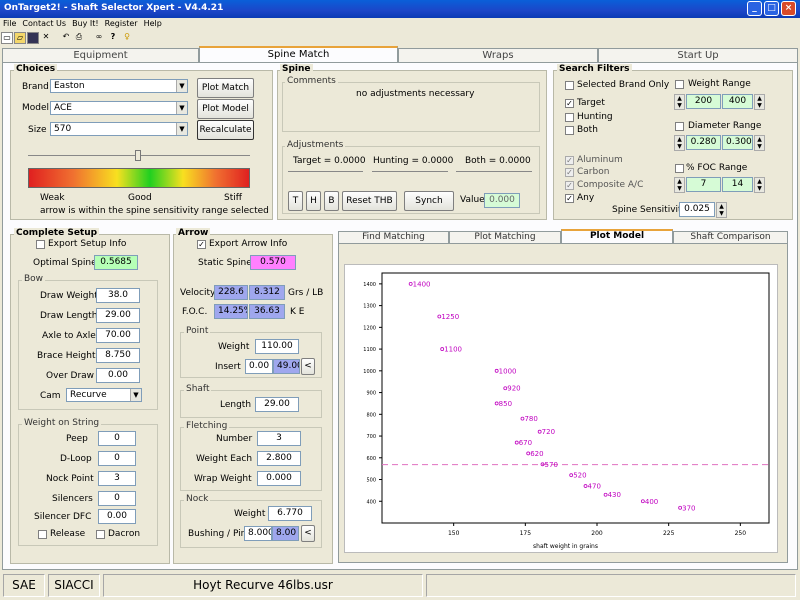 This screenshot has height=600, width=800. I want to click on data-point-label: 1000, so click(508, 371).